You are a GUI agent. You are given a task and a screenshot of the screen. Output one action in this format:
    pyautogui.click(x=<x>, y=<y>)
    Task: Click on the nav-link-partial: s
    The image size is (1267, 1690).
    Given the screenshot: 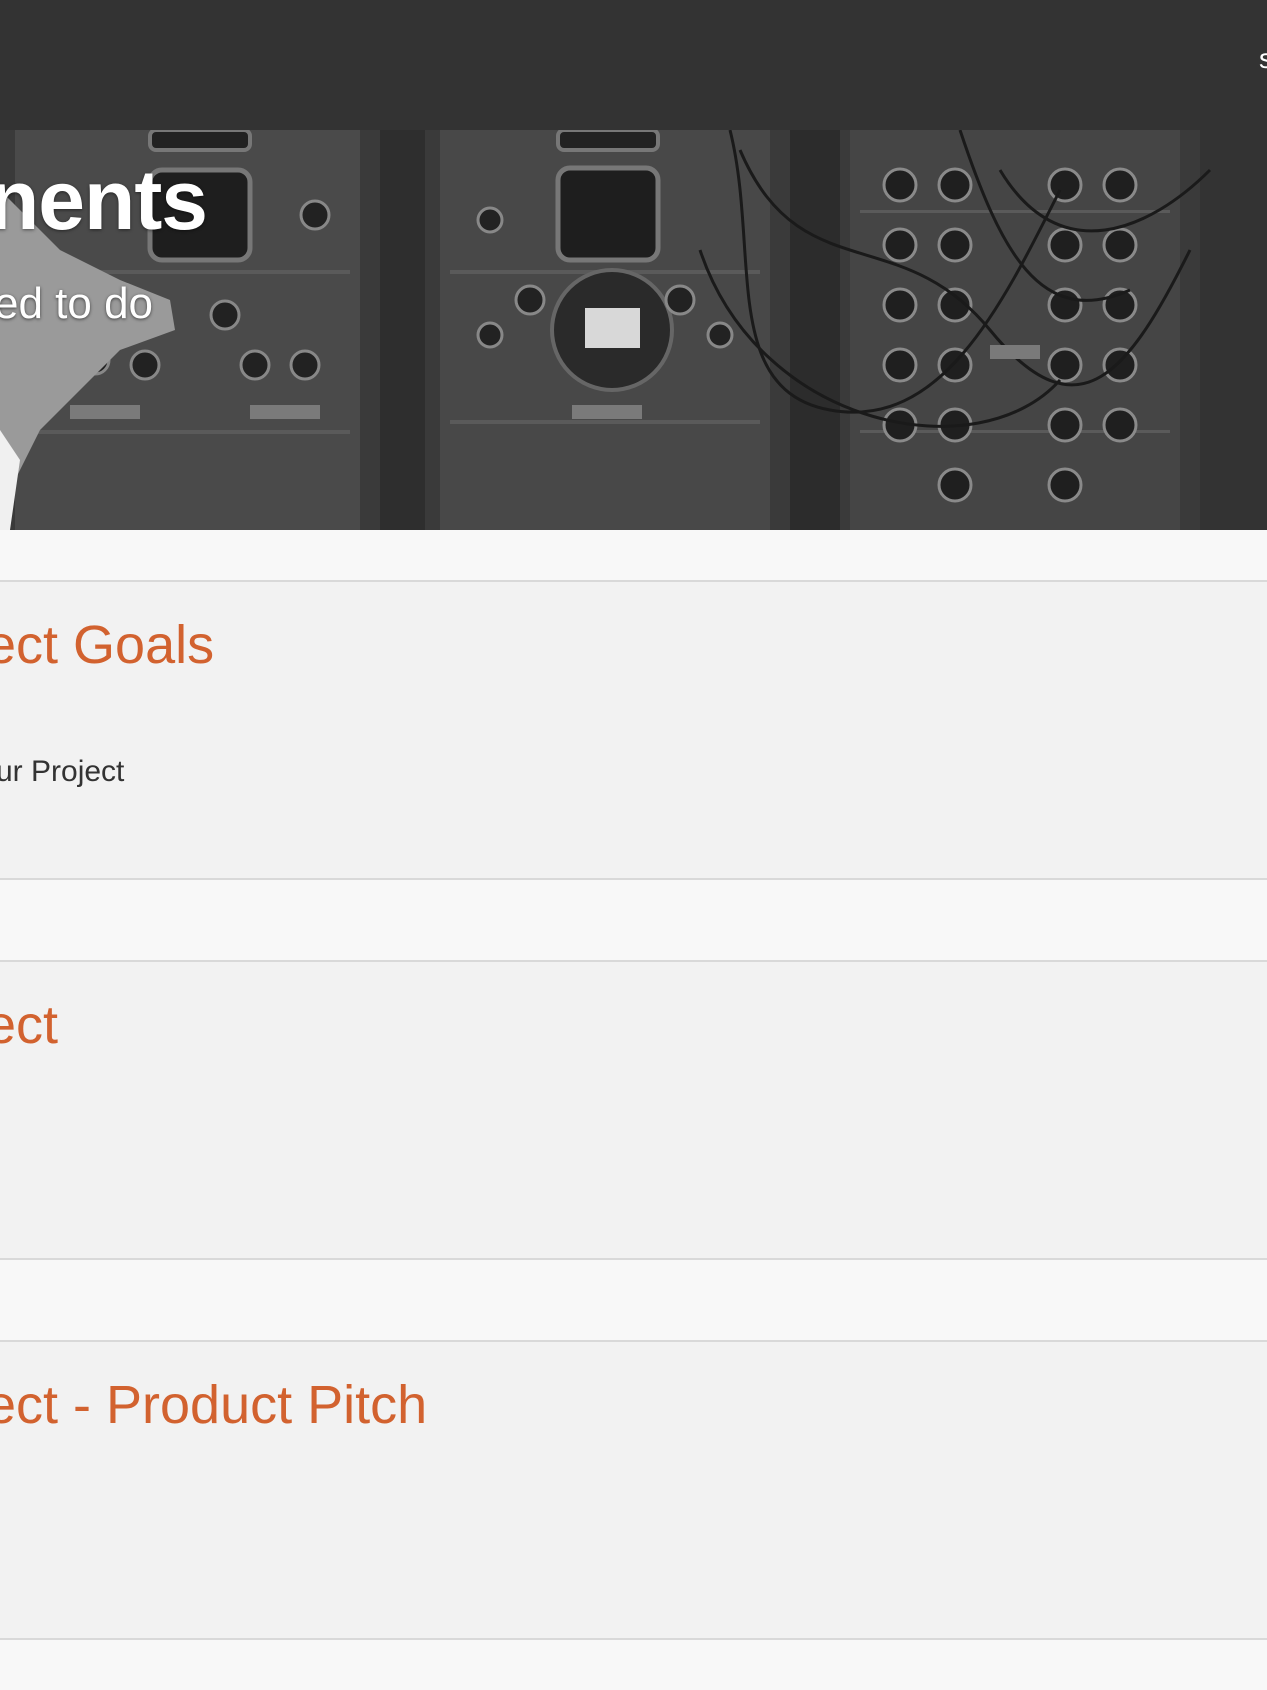 What is the action you would take?
    pyautogui.click(x=1263, y=59)
    